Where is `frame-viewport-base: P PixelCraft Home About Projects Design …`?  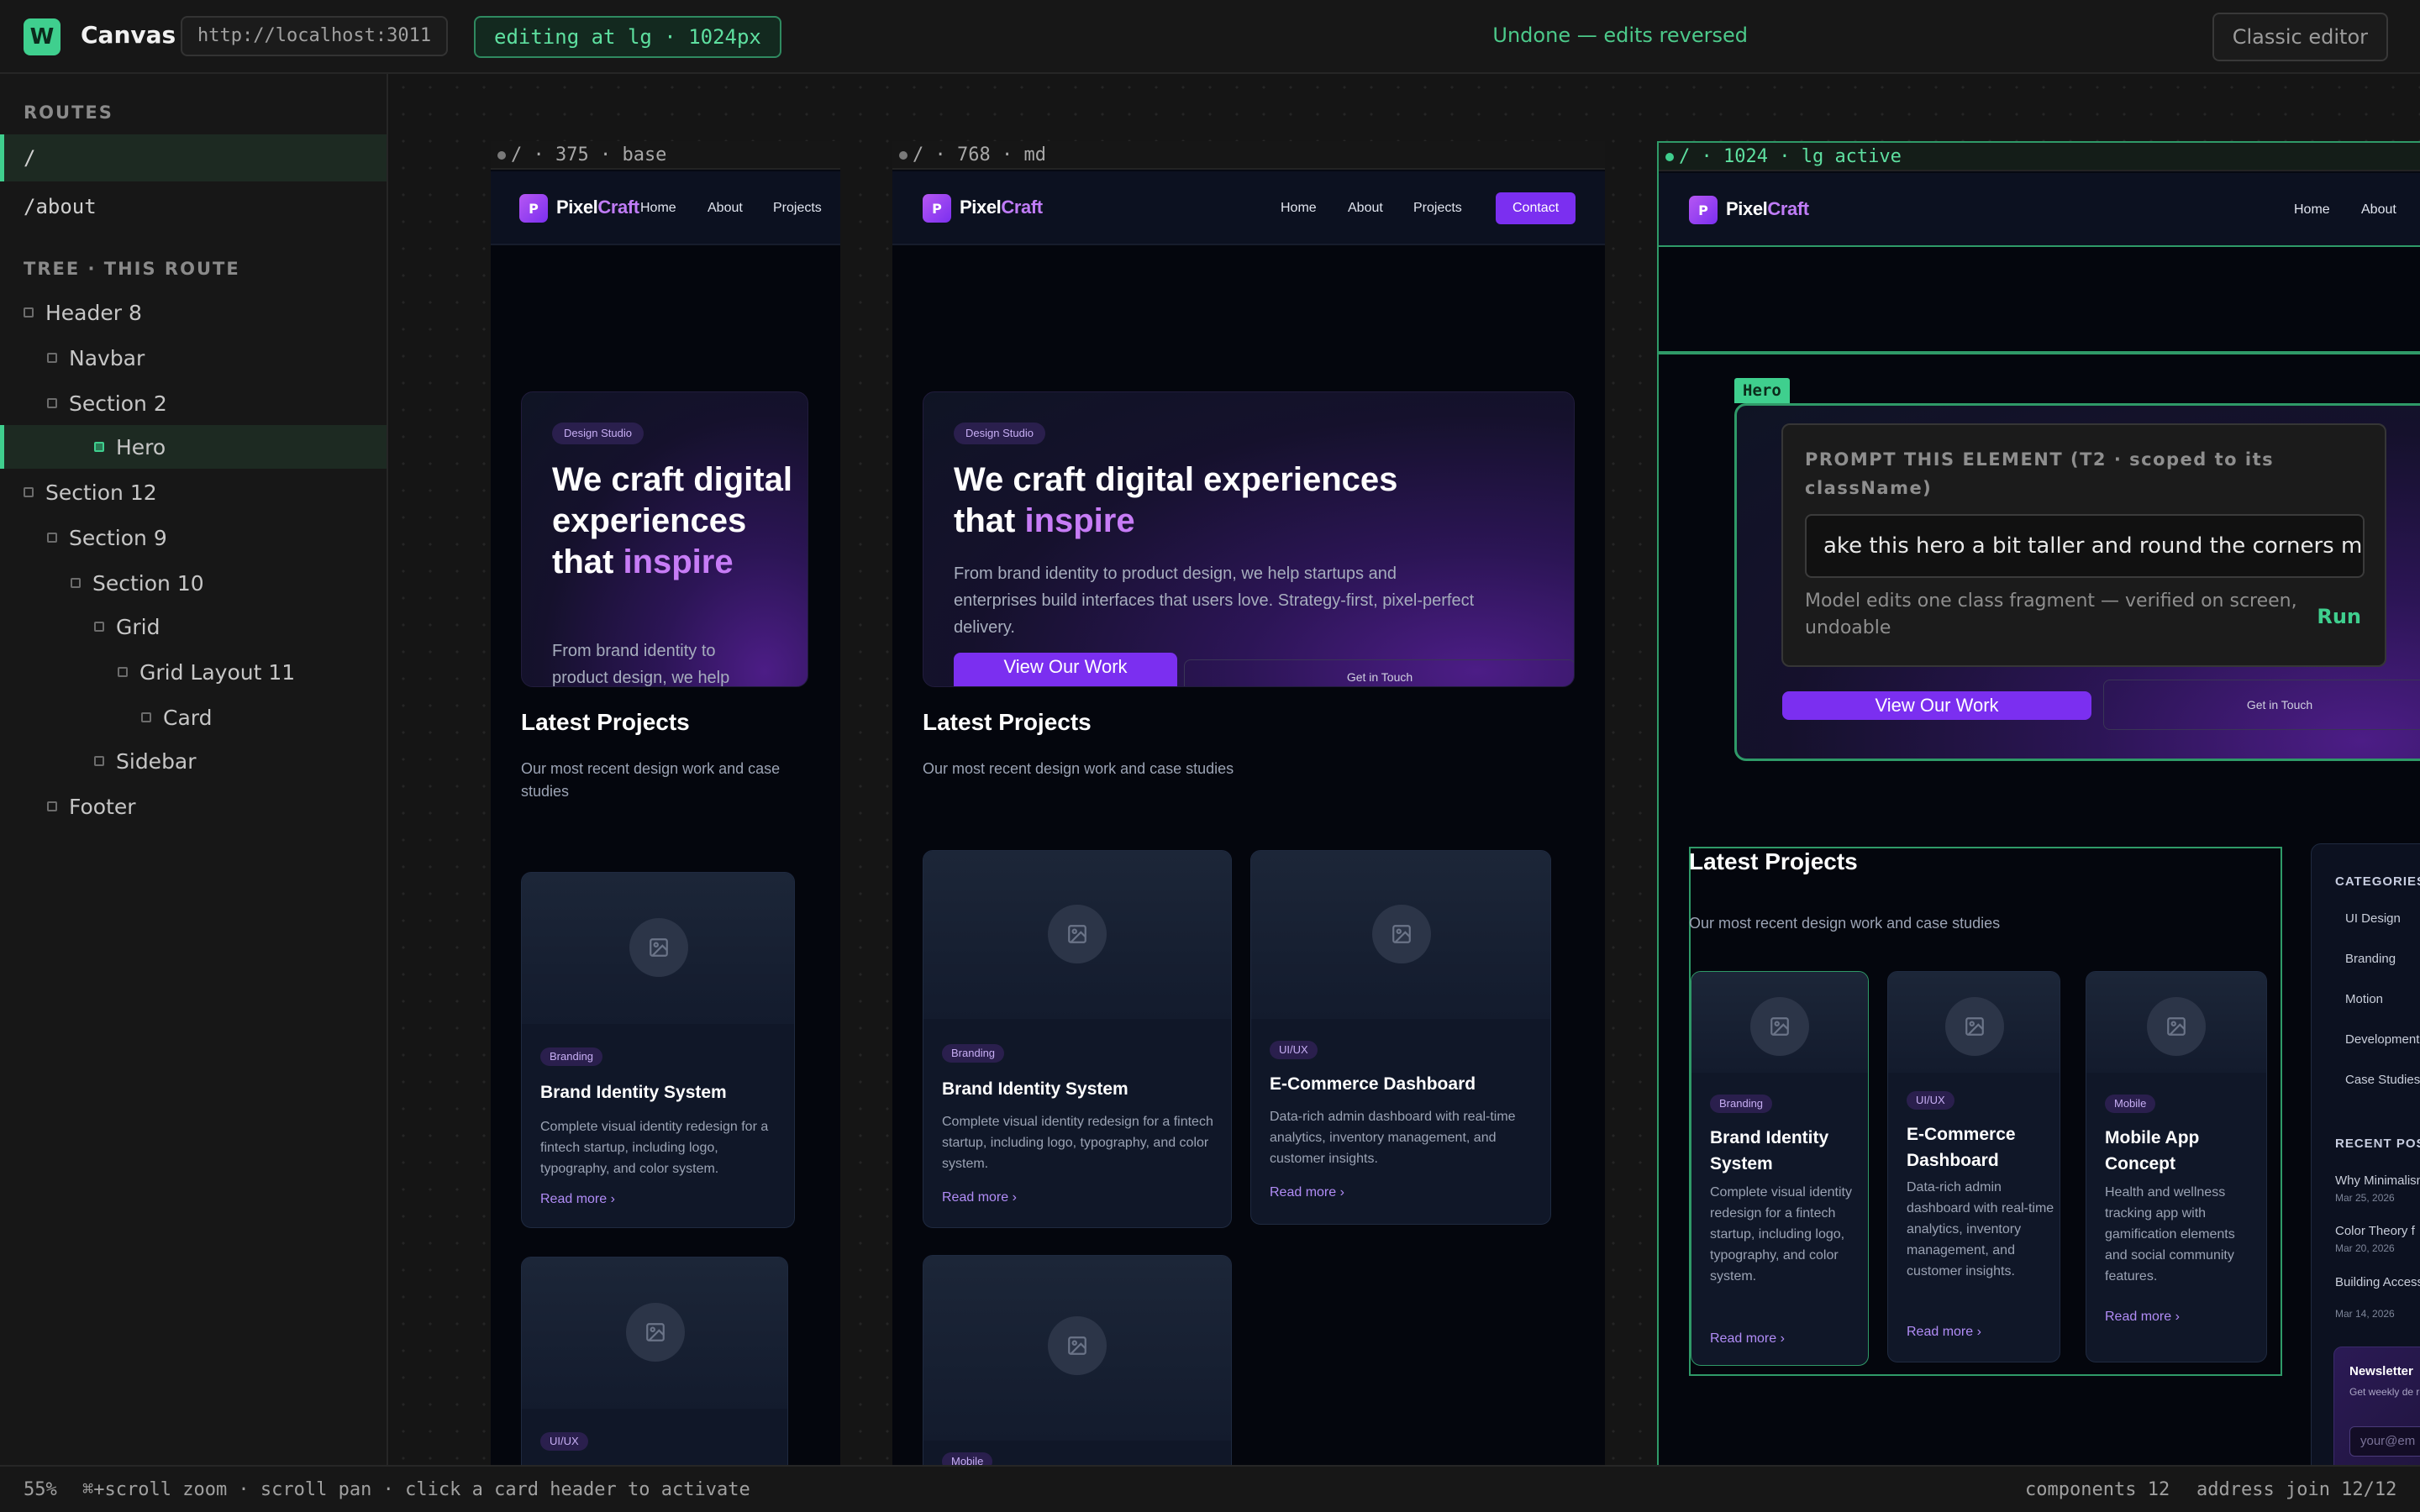 frame-viewport-base: P PixelCraft Home About Projects Design … is located at coordinates (665, 818).